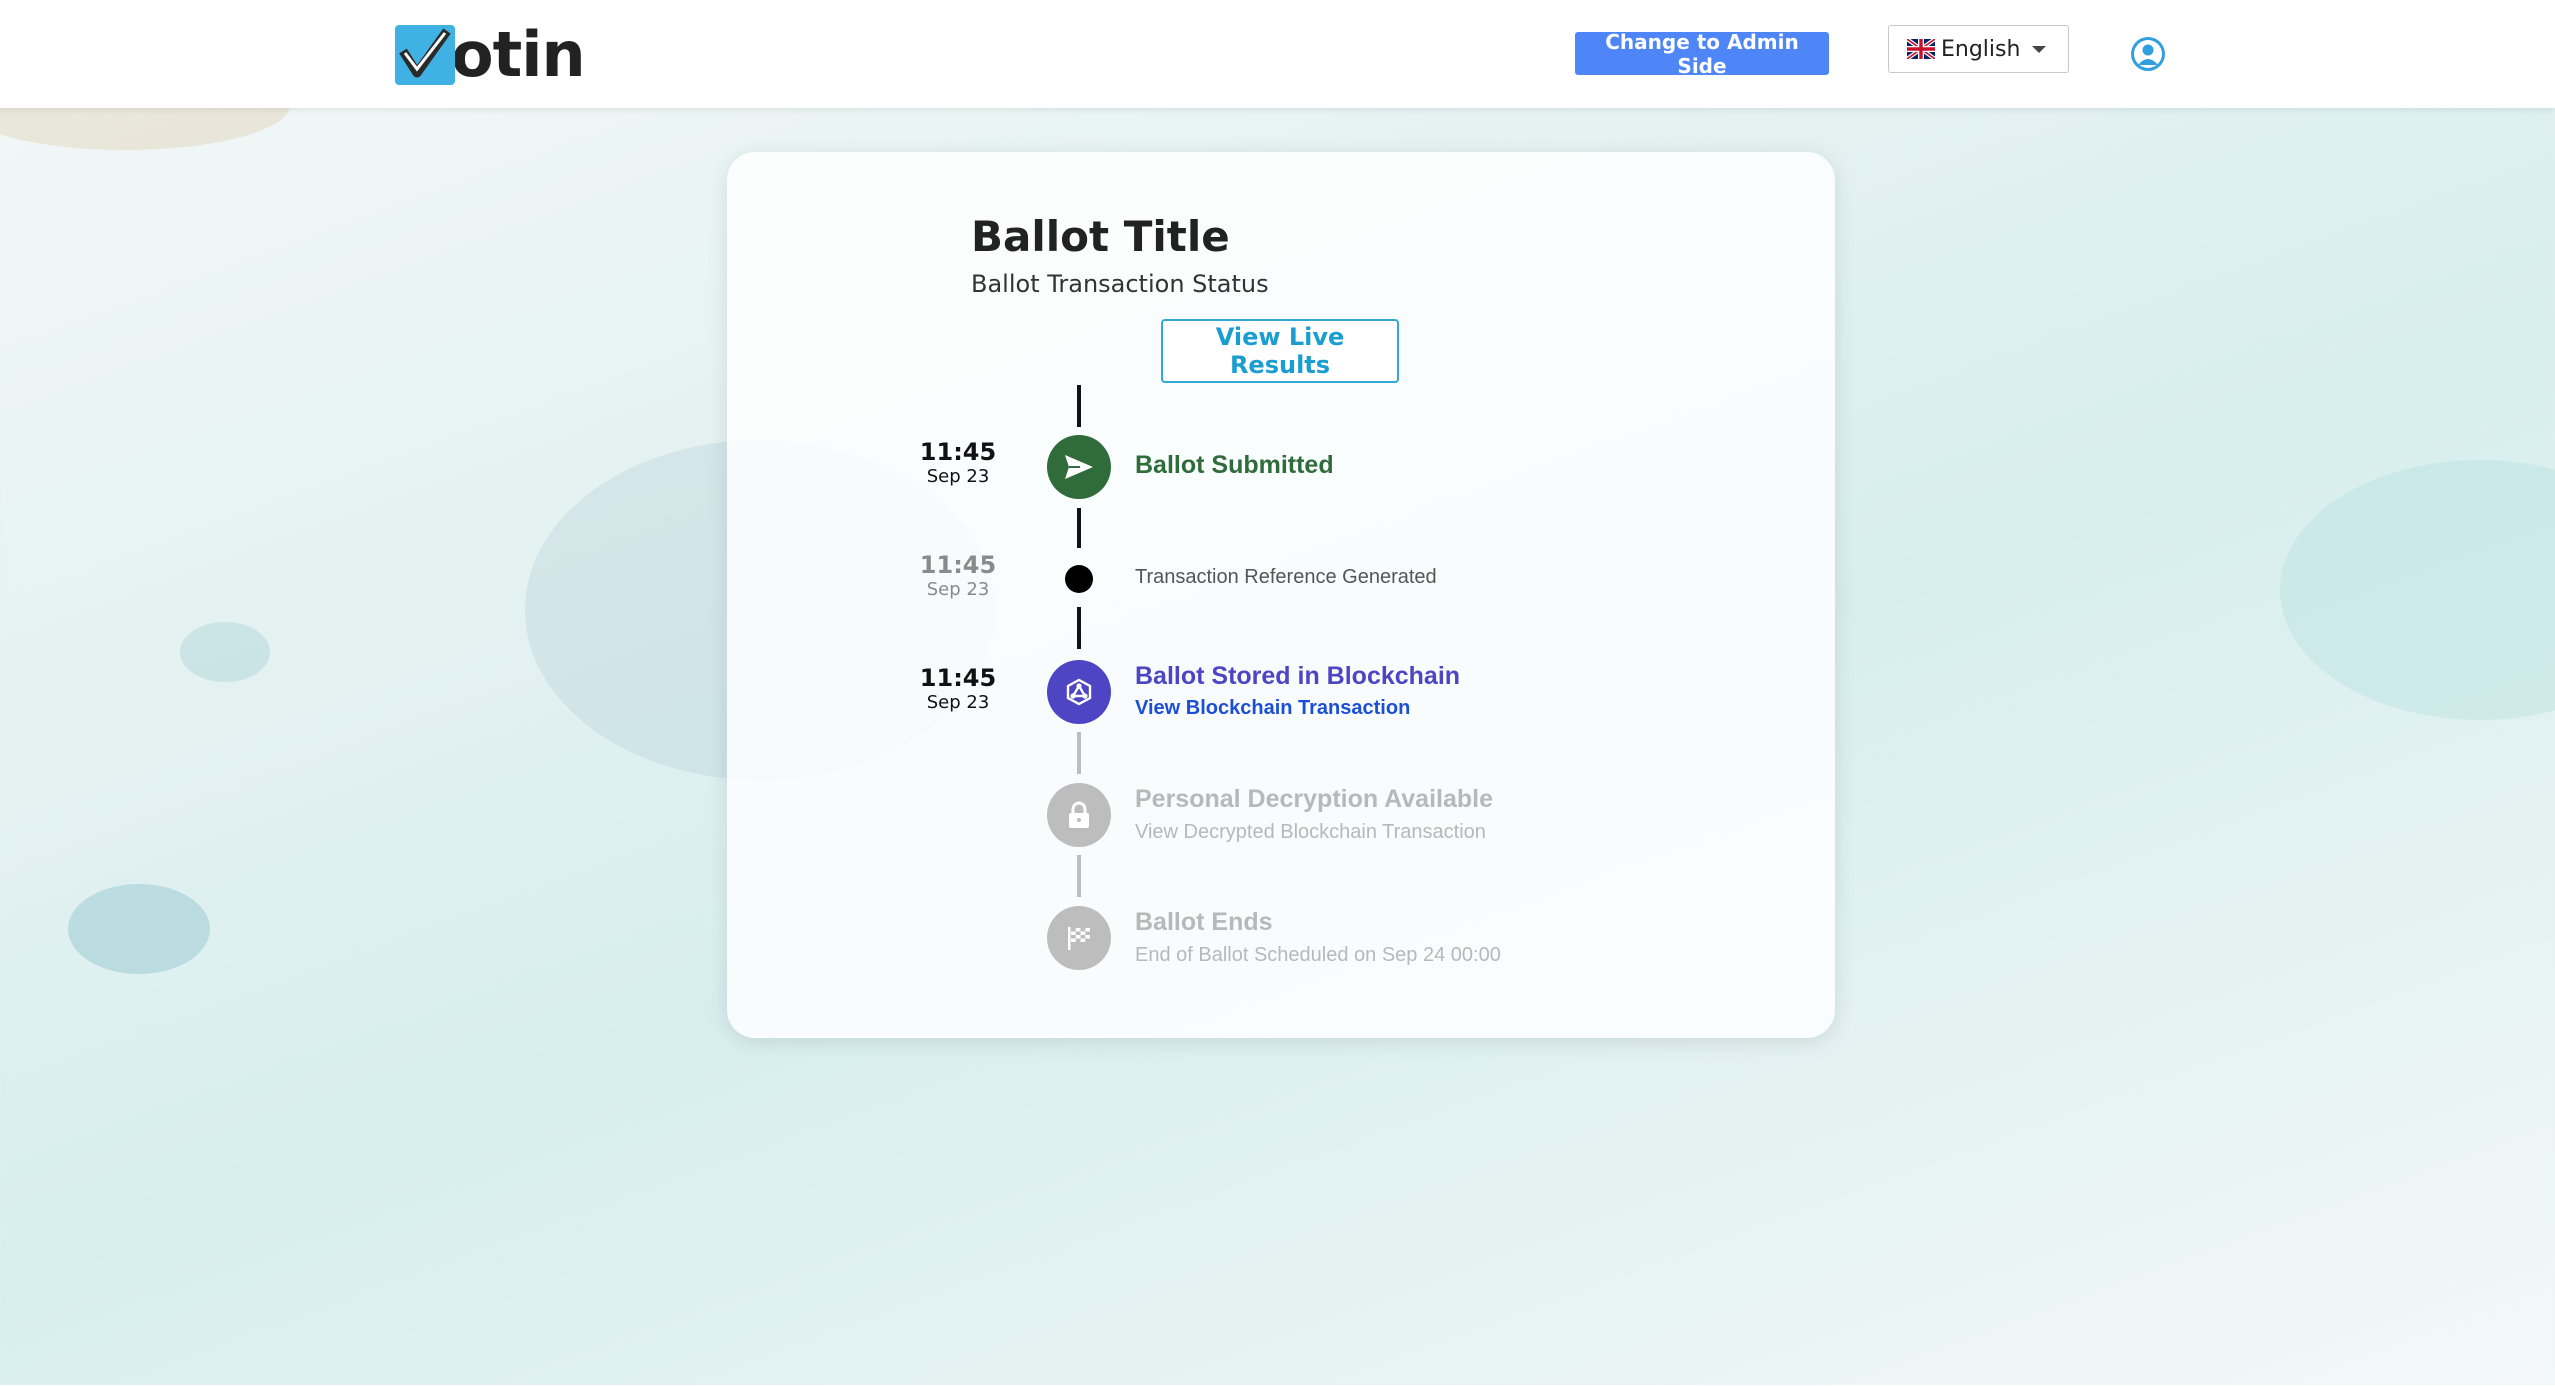  Describe the element at coordinates (1280, 351) in the screenshot. I see `view-live-results-button: View Live Results` at that location.